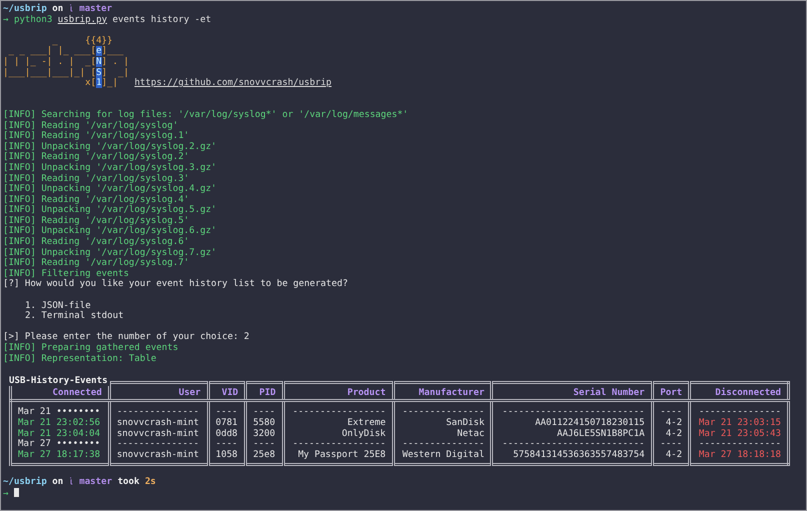 The height and width of the screenshot is (511, 807). I want to click on log-line: [INFO] Preparing gathered events, so click(90, 348).